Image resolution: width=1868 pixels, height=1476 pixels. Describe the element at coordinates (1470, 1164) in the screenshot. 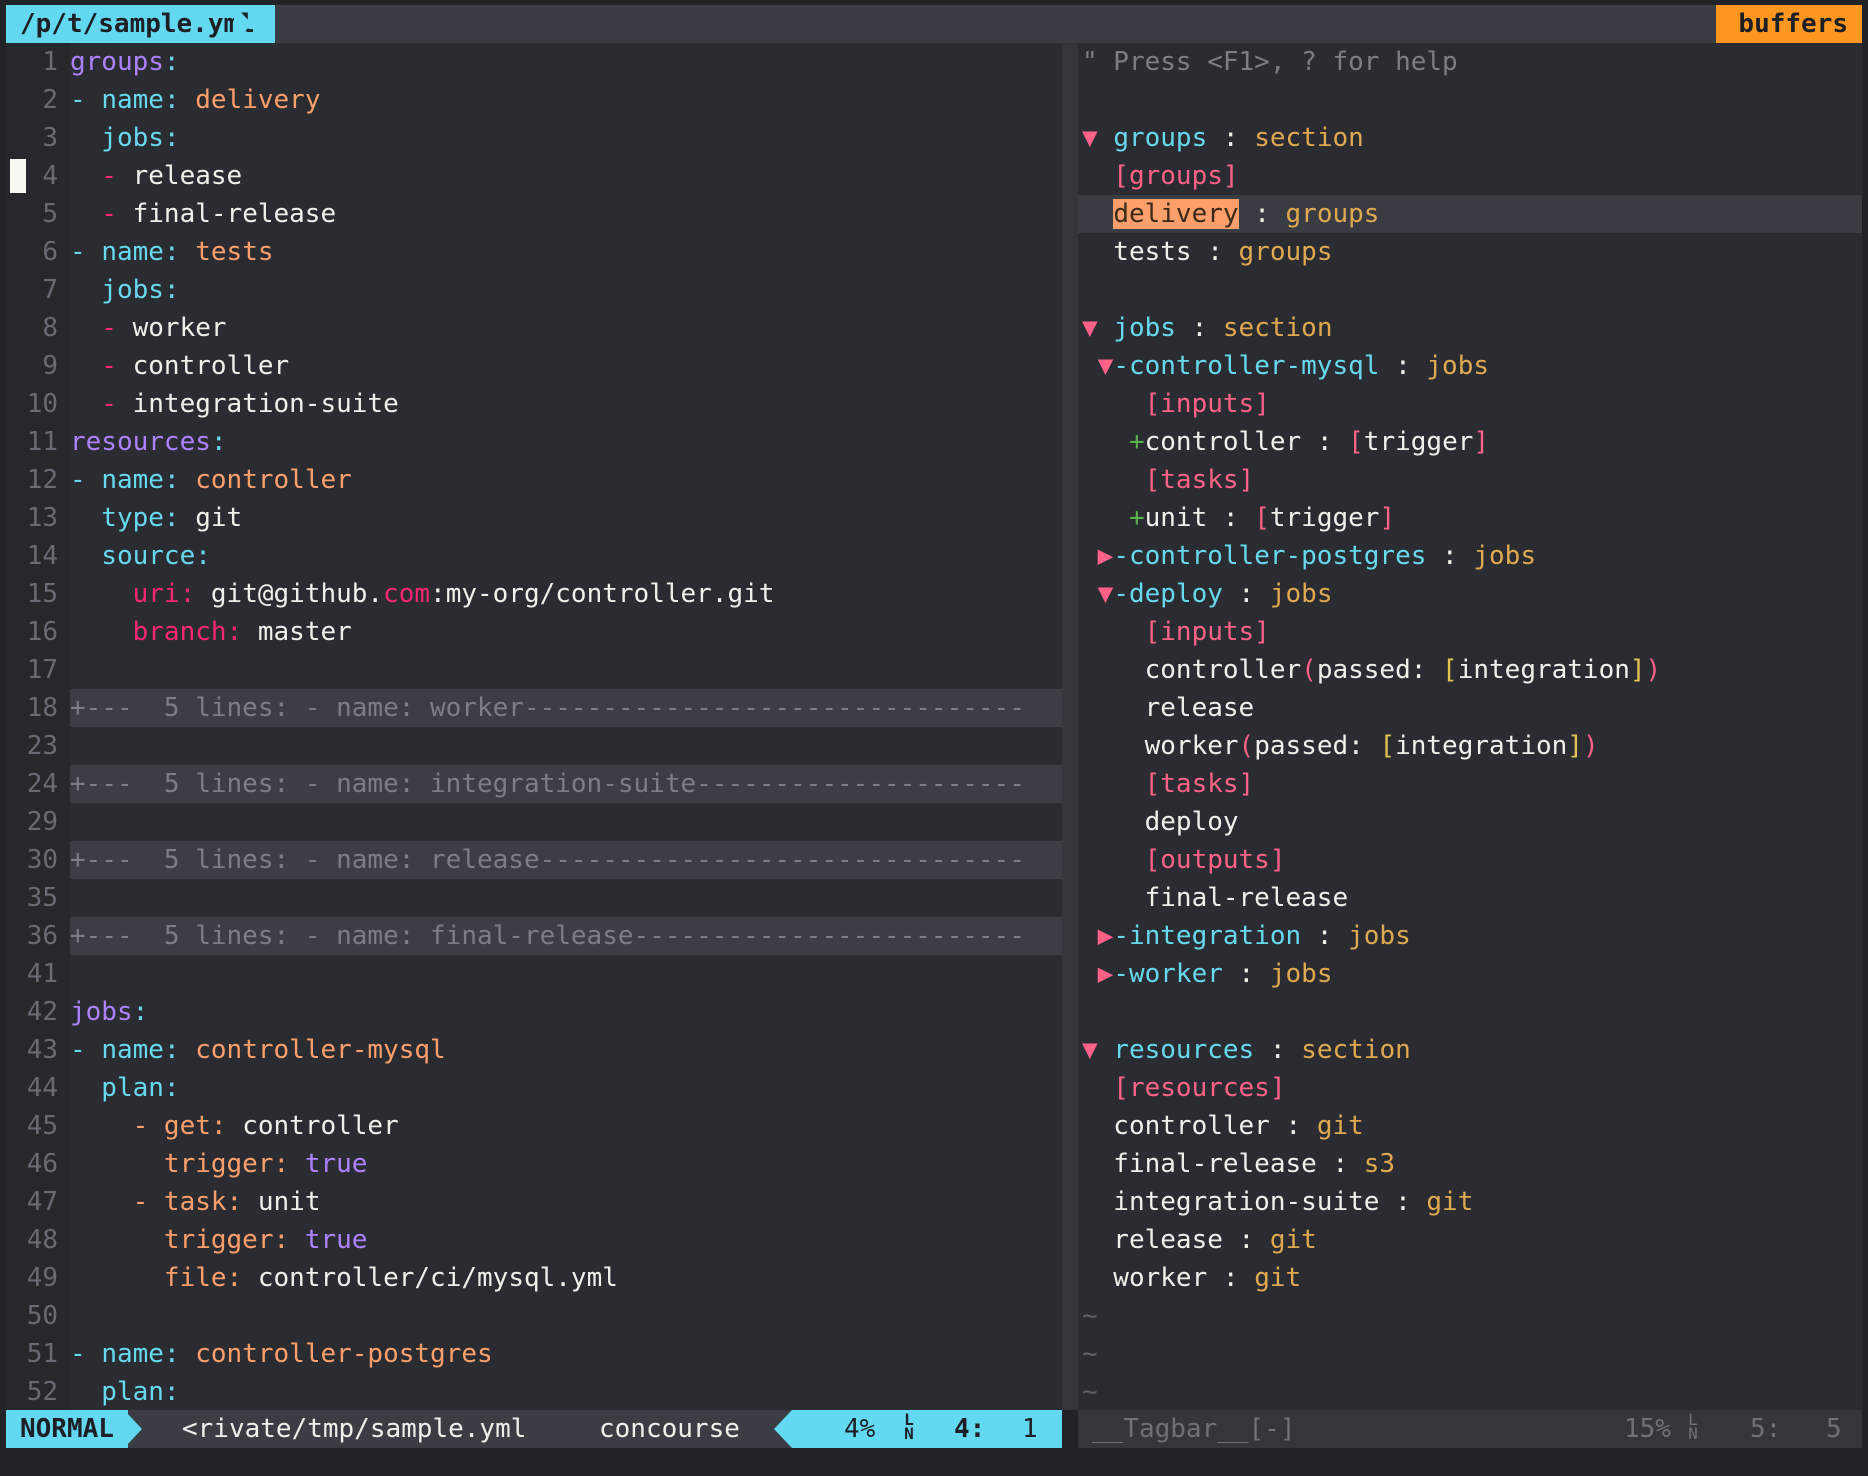

I see `tagbar-entry: final-release : s3` at that location.